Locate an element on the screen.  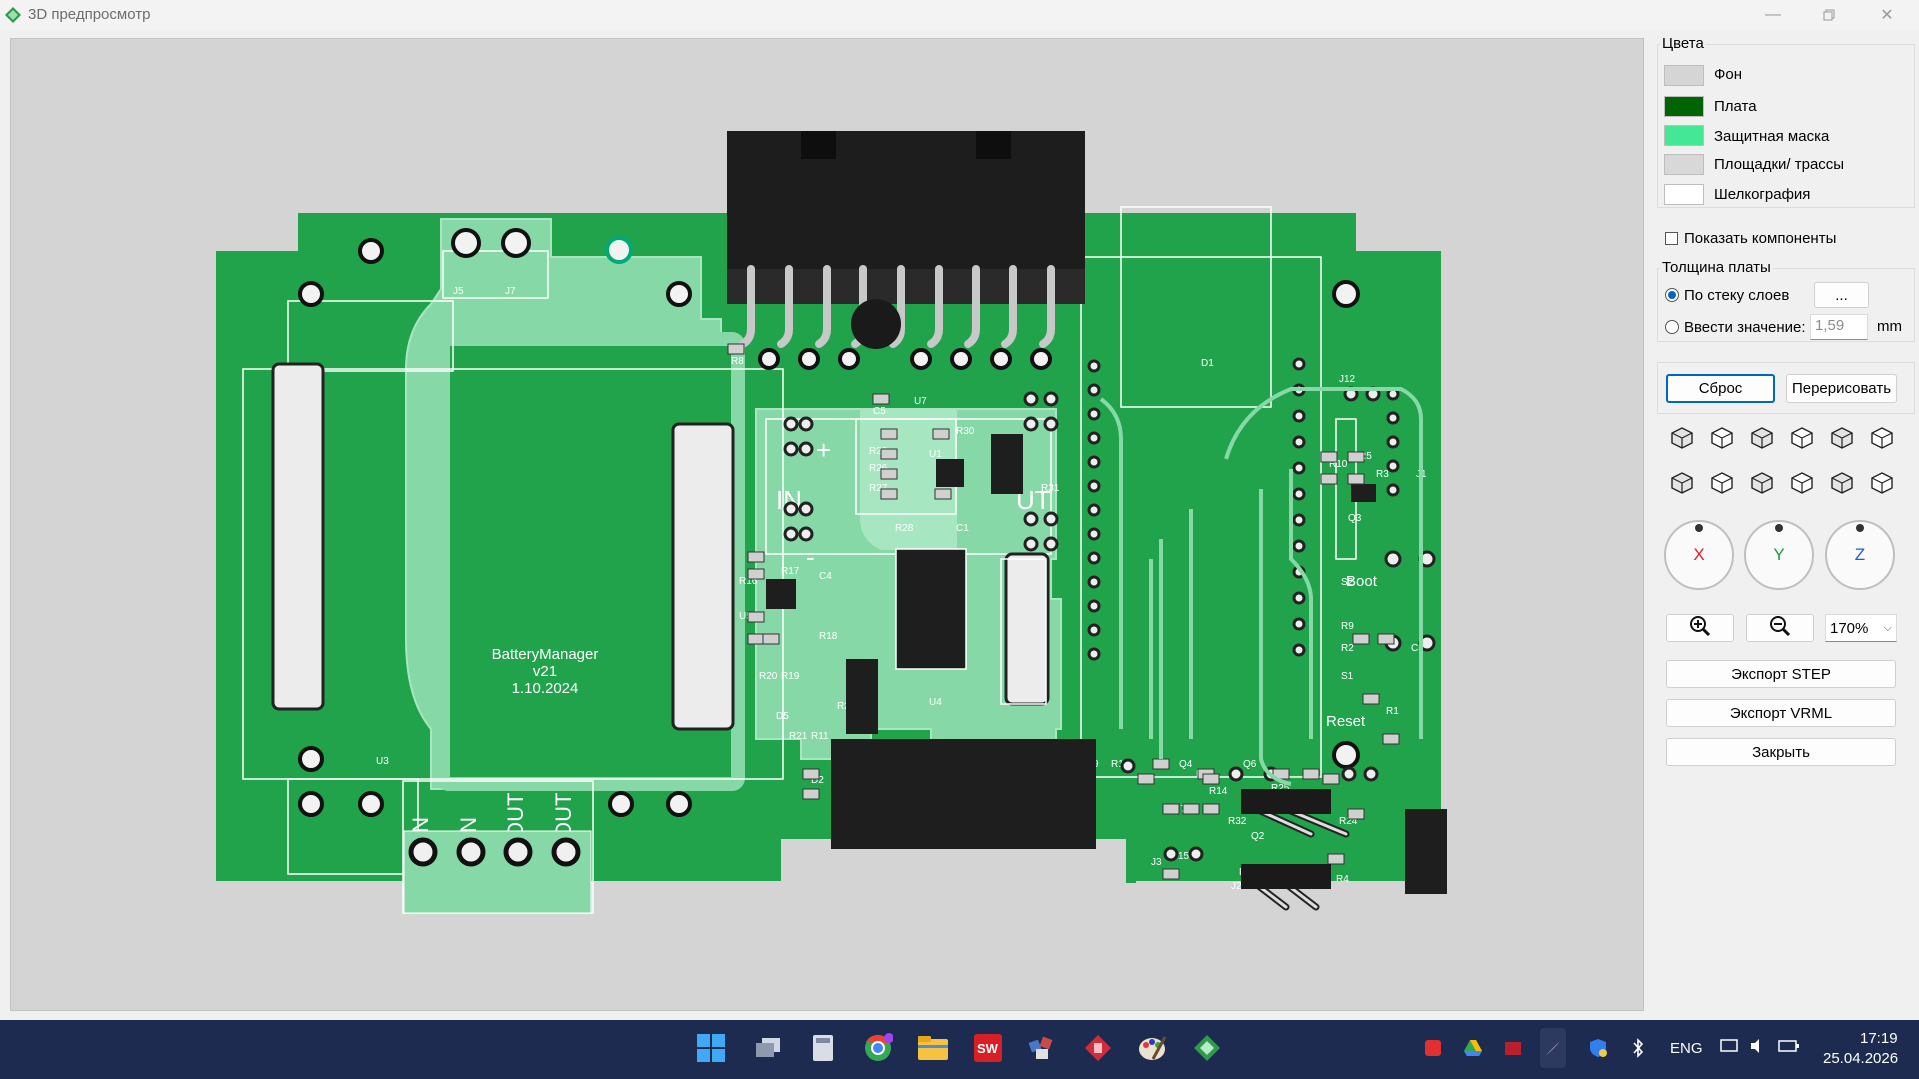
bluetooth-icon is located at coordinates (1638, 1048).